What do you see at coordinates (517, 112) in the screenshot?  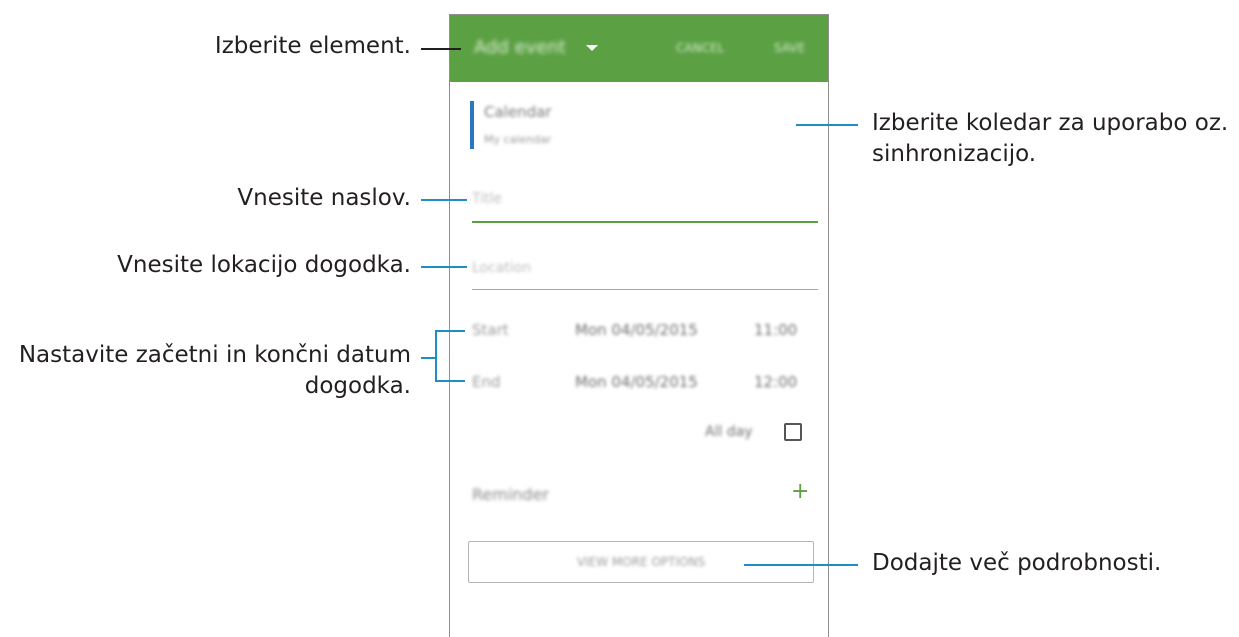 I see `calendar-selector: Calendar` at bounding box center [517, 112].